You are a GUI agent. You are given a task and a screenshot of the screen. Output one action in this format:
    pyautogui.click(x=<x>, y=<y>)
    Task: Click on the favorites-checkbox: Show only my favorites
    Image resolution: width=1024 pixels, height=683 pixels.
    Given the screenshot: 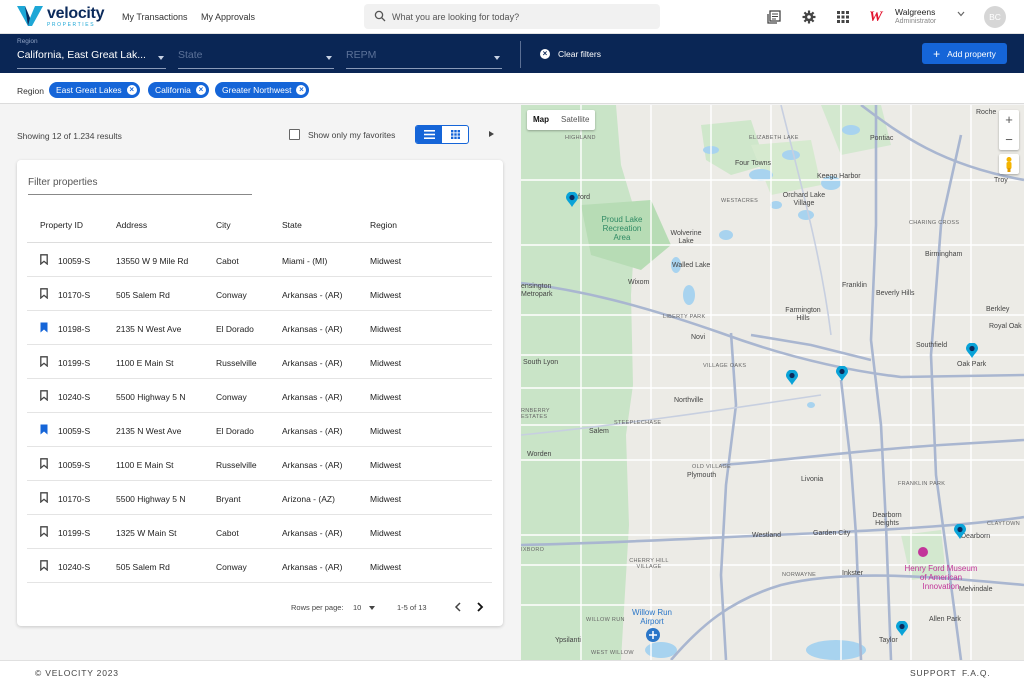 What is the action you would take?
    pyautogui.click(x=342, y=134)
    